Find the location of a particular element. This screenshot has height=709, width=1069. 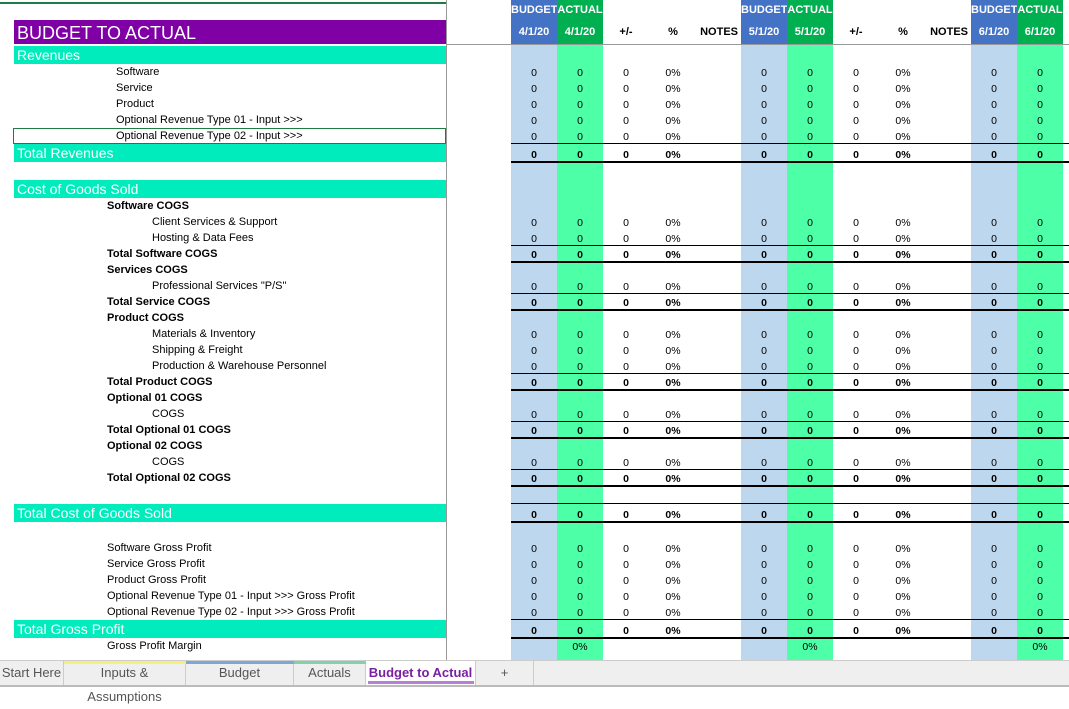

row-label: Service is located at coordinates (134, 88).